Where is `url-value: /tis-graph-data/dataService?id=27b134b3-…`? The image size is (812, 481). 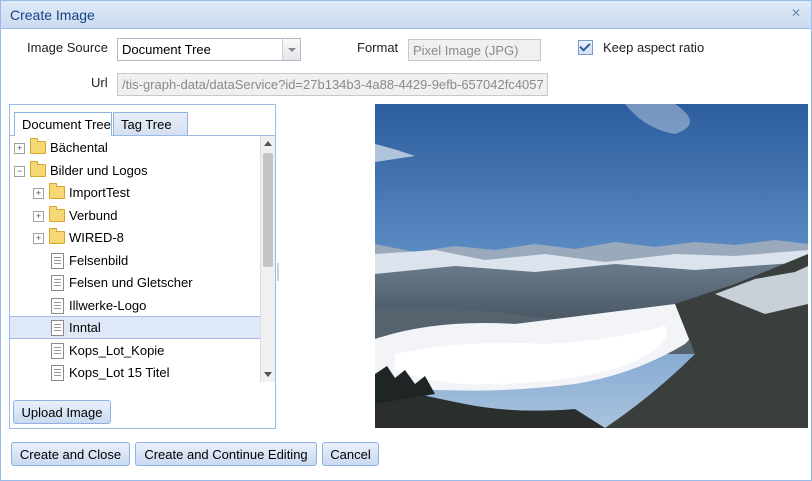
url-value: /tis-graph-data/dataService?id=27b134b3-… is located at coordinates (333, 84).